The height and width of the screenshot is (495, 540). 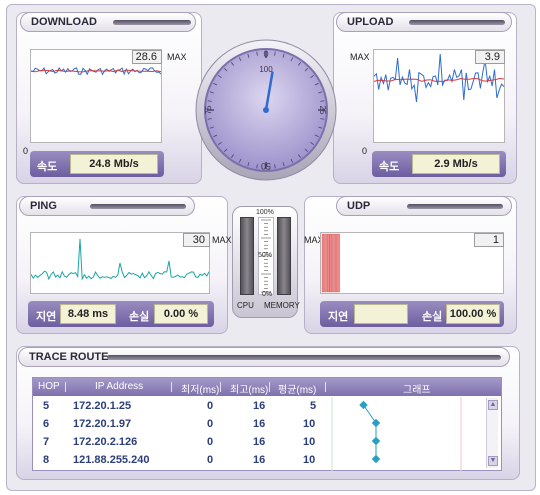 I want to click on gauge-tick-25: 25, so click(x=322, y=110).